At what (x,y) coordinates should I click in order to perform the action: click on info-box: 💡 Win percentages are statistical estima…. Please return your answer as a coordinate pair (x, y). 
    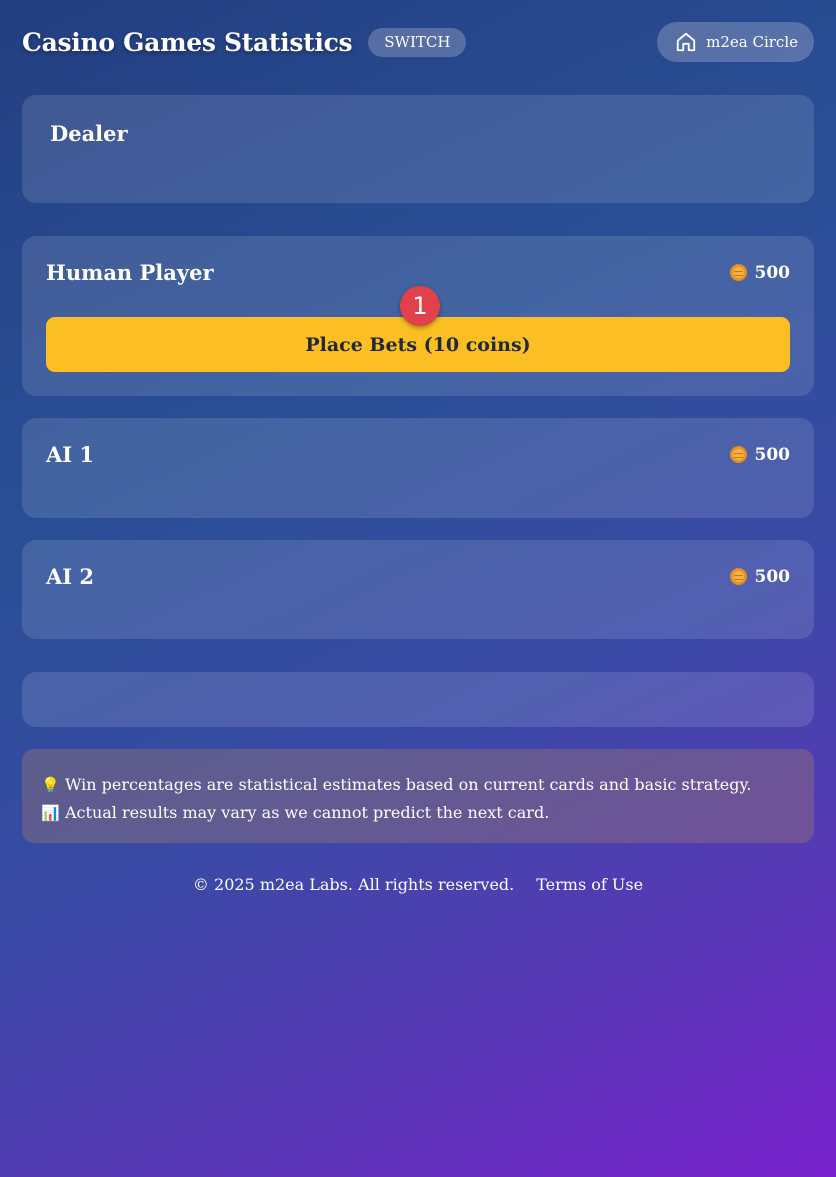
    Looking at the image, I should click on (418, 796).